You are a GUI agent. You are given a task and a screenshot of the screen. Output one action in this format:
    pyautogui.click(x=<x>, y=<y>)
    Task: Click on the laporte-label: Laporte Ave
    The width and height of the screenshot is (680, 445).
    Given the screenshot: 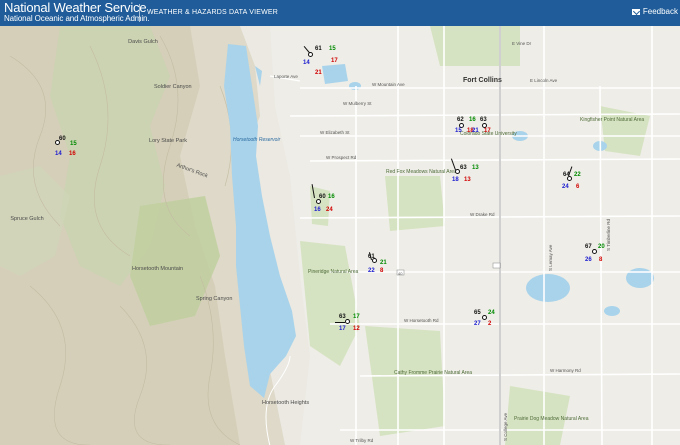 What is the action you would take?
    pyautogui.click(x=286, y=76)
    